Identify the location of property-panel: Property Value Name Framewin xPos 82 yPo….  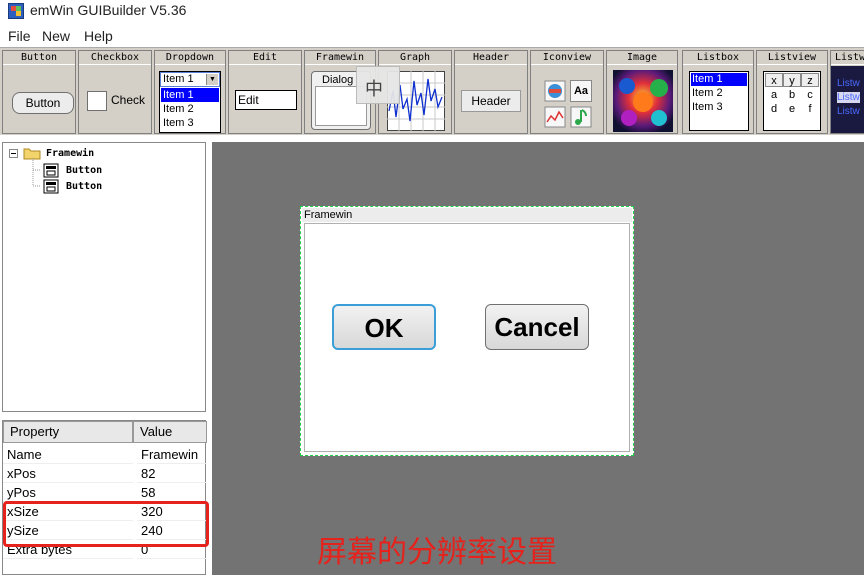
(105, 497).